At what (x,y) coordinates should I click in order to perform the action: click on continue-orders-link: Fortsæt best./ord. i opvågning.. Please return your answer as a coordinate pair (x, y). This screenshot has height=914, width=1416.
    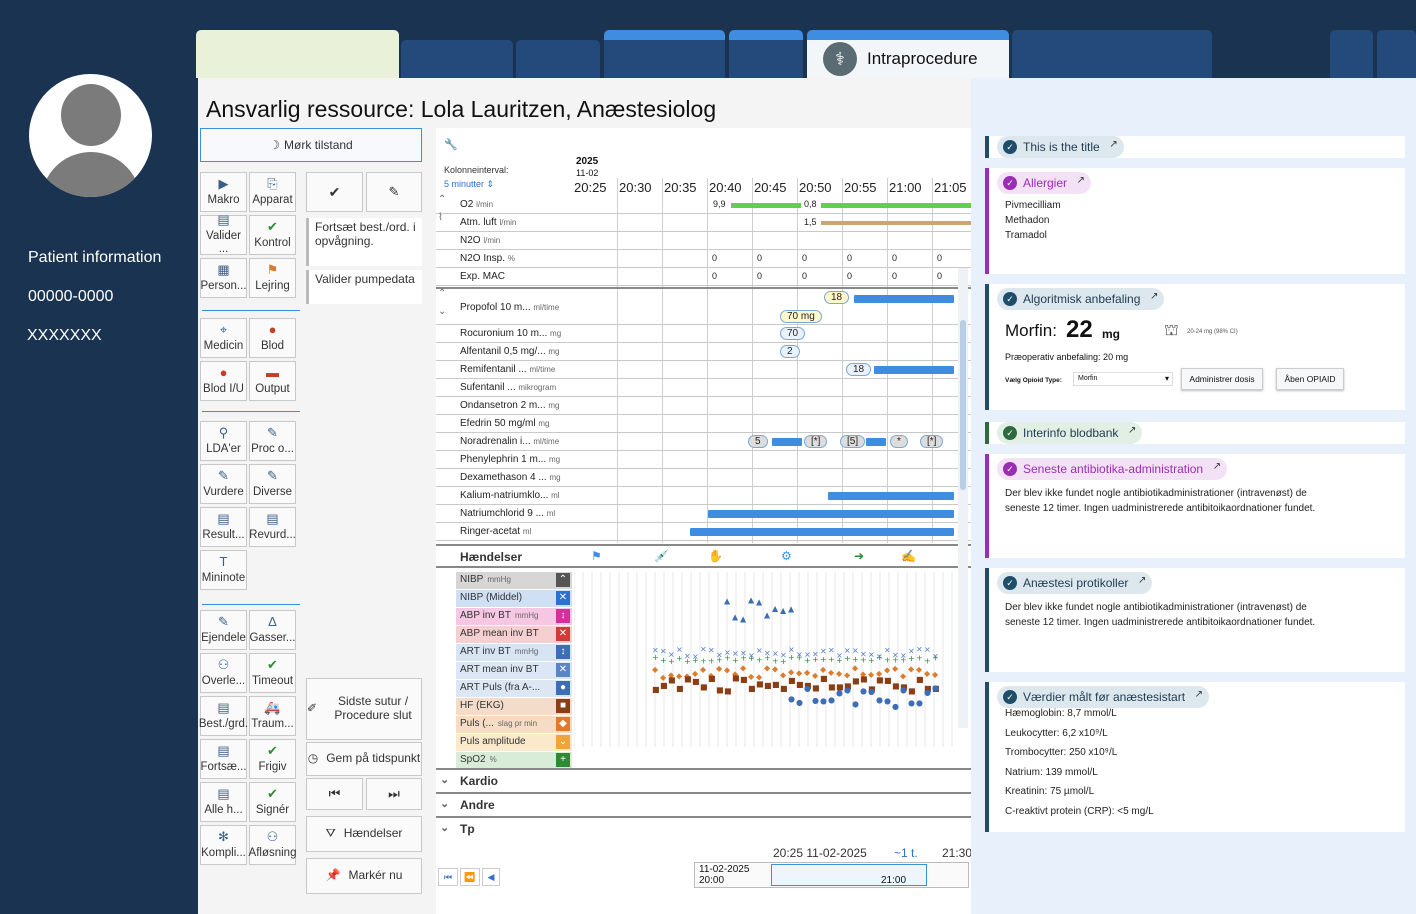
    Looking at the image, I should click on (364, 242).